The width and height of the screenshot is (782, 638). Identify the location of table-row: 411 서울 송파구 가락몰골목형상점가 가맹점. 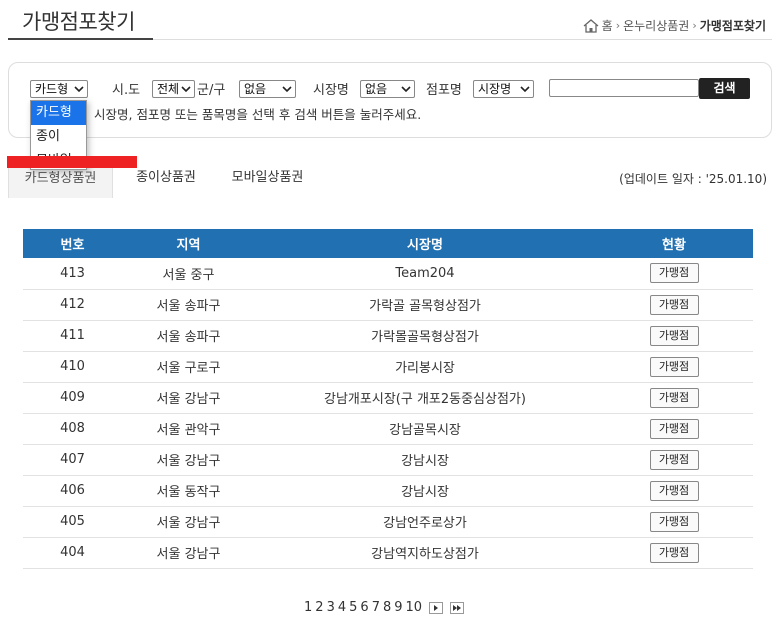
(388, 336).